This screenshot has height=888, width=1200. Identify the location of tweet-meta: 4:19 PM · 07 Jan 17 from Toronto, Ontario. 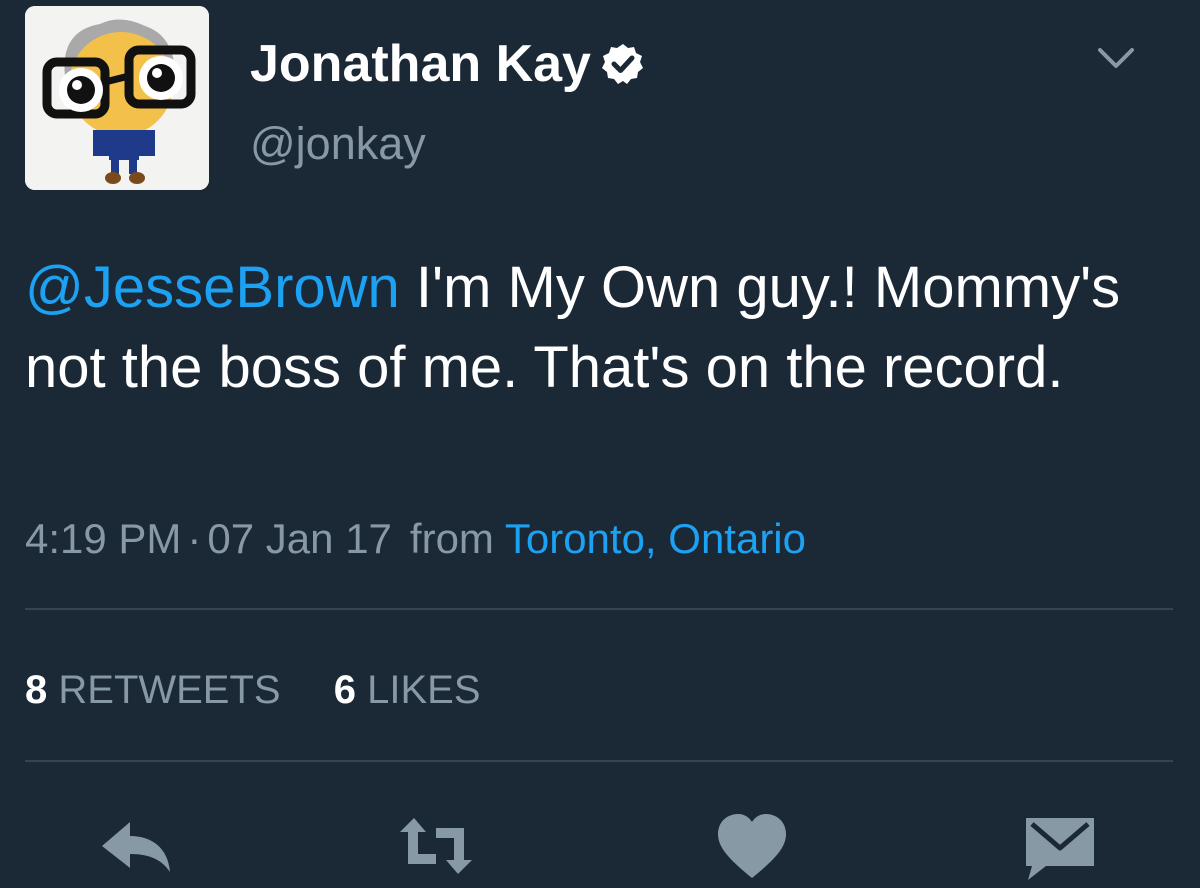
(415, 539).